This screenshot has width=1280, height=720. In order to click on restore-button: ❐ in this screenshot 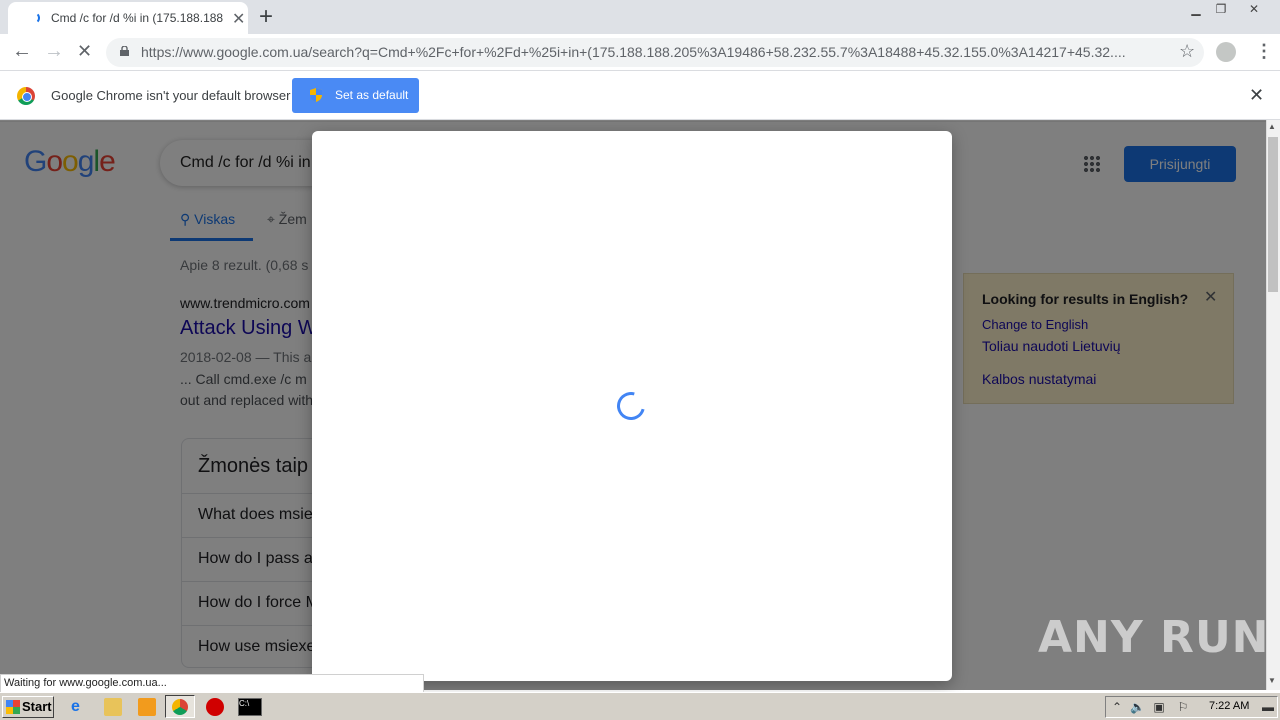, I will do `click(1221, 10)`.